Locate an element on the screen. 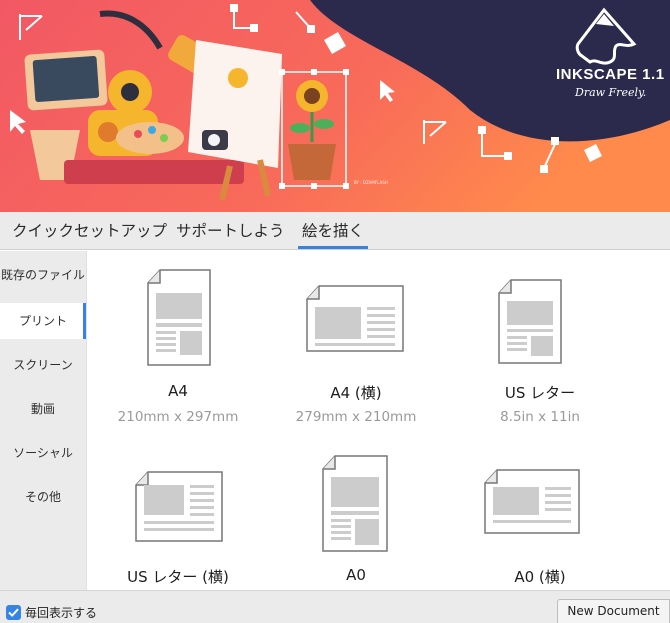 The width and height of the screenshot is (670, 623). logo-text: INKSCAPE 1.1 is located at coordinates (610, 74).